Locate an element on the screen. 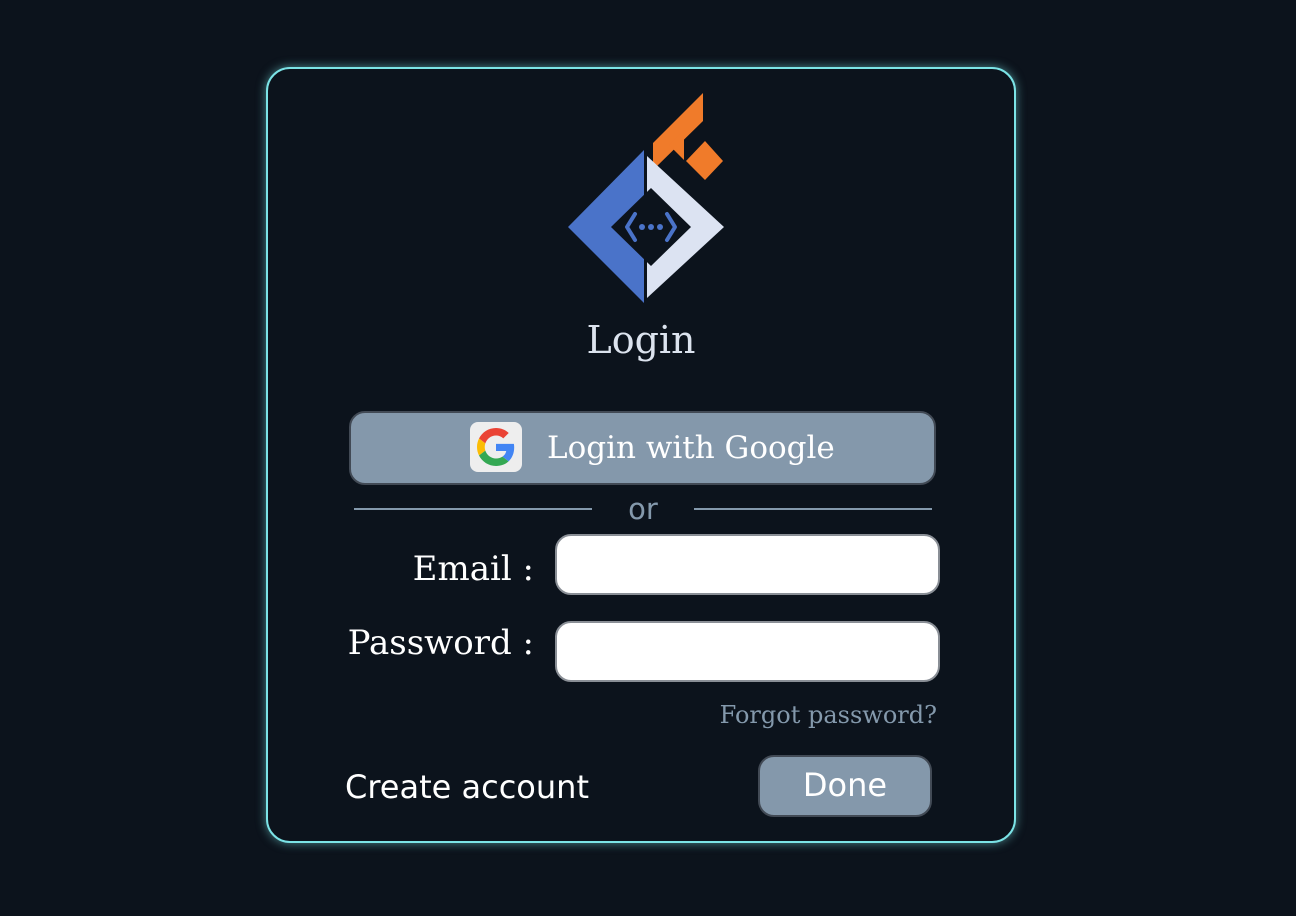 This screenshot has width=1296, height=916. google-button-label: Login with Google is located at coordinates (691, 448).